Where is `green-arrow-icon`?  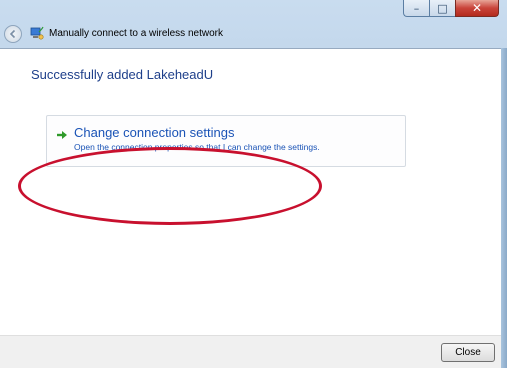
green-arrow-icon is located at coordinates (62, 135).